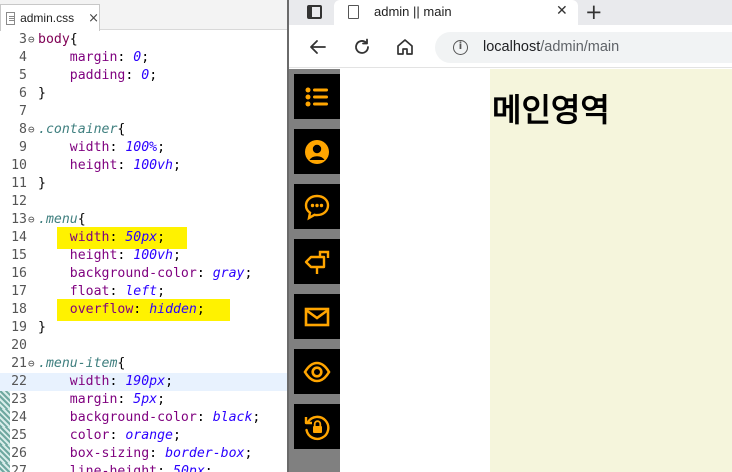 The height and width of the screenshot is (472, 732). What do you see at coordinates (362, 47) in the screenshot?
I see `refresh-icon` at bounding box center [362, 47].